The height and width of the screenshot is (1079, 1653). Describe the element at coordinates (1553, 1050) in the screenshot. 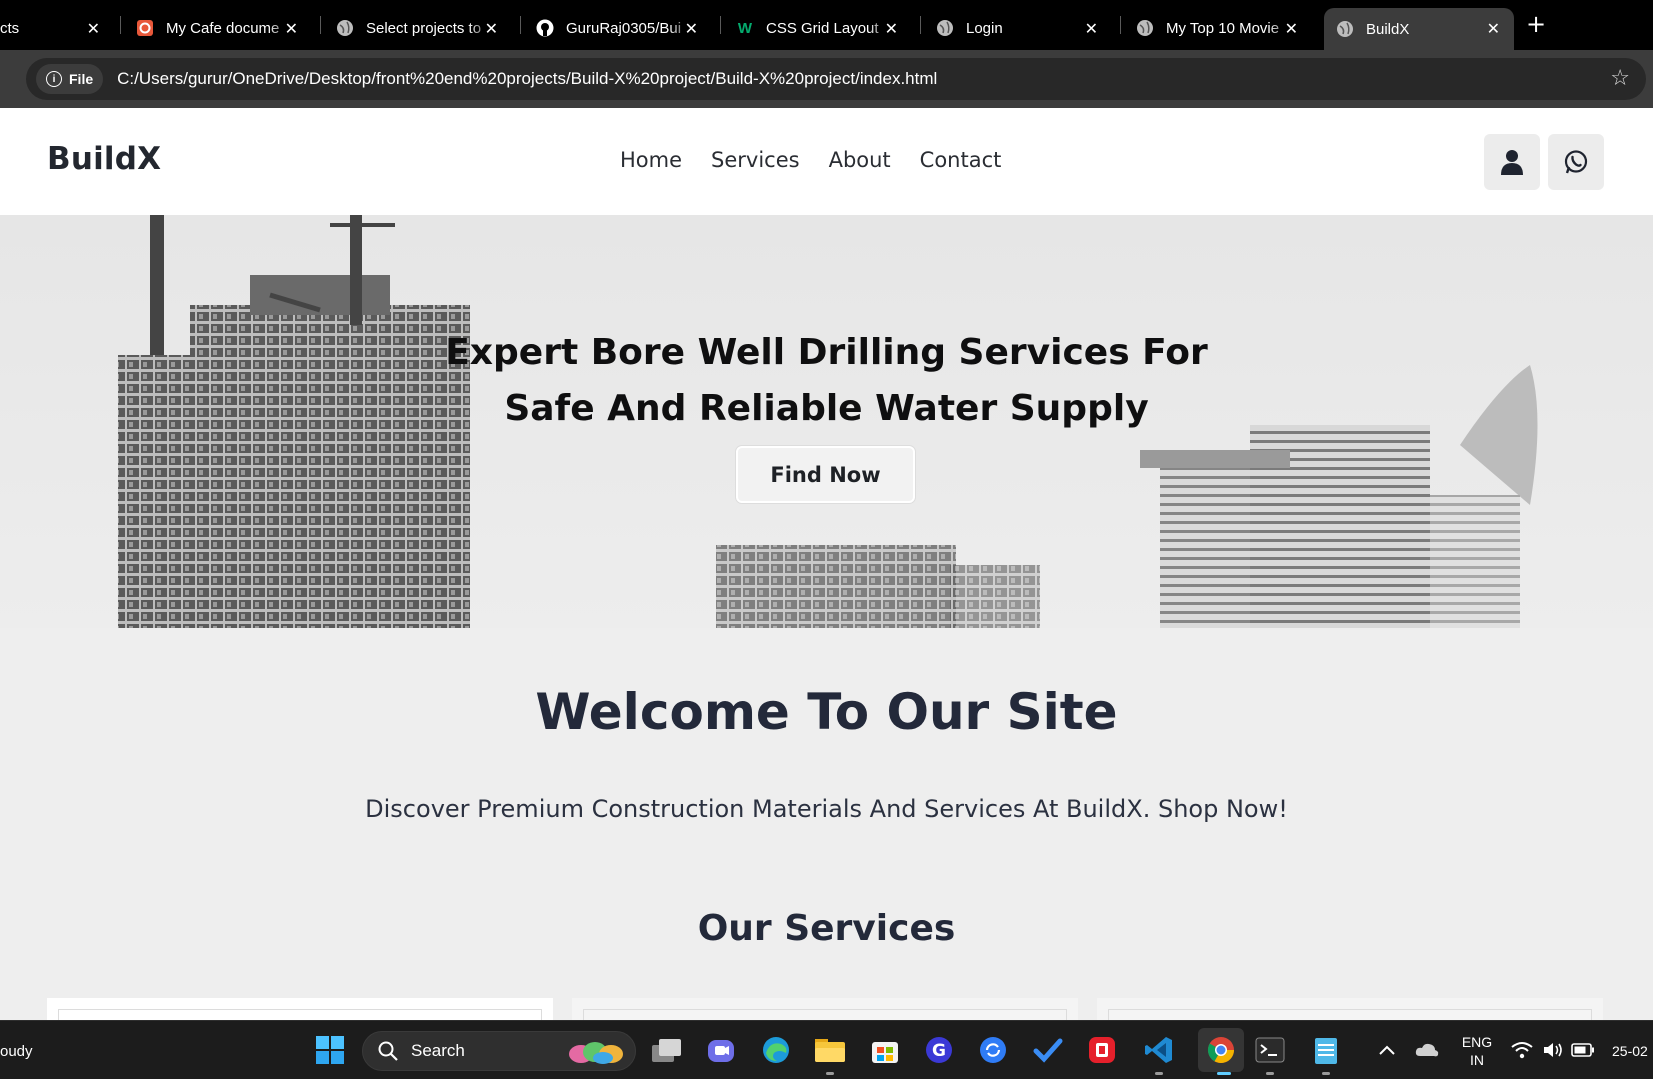

I see `volume-icon` at that location.